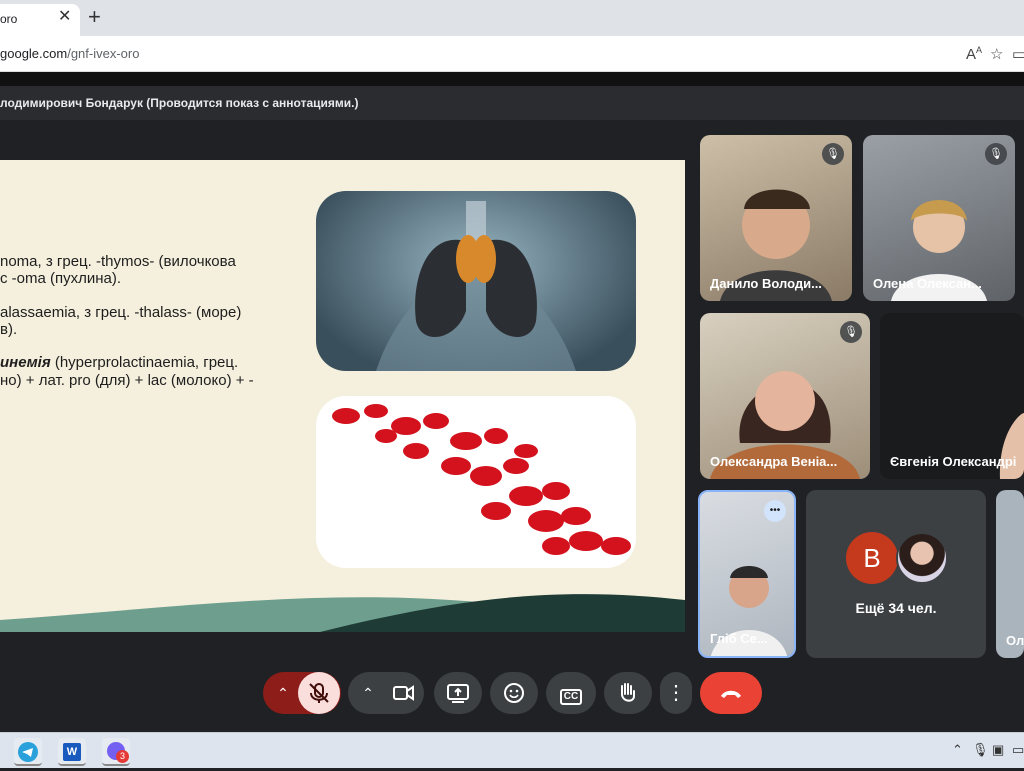  I want to click on url-host: google.com, so click(34, 53).